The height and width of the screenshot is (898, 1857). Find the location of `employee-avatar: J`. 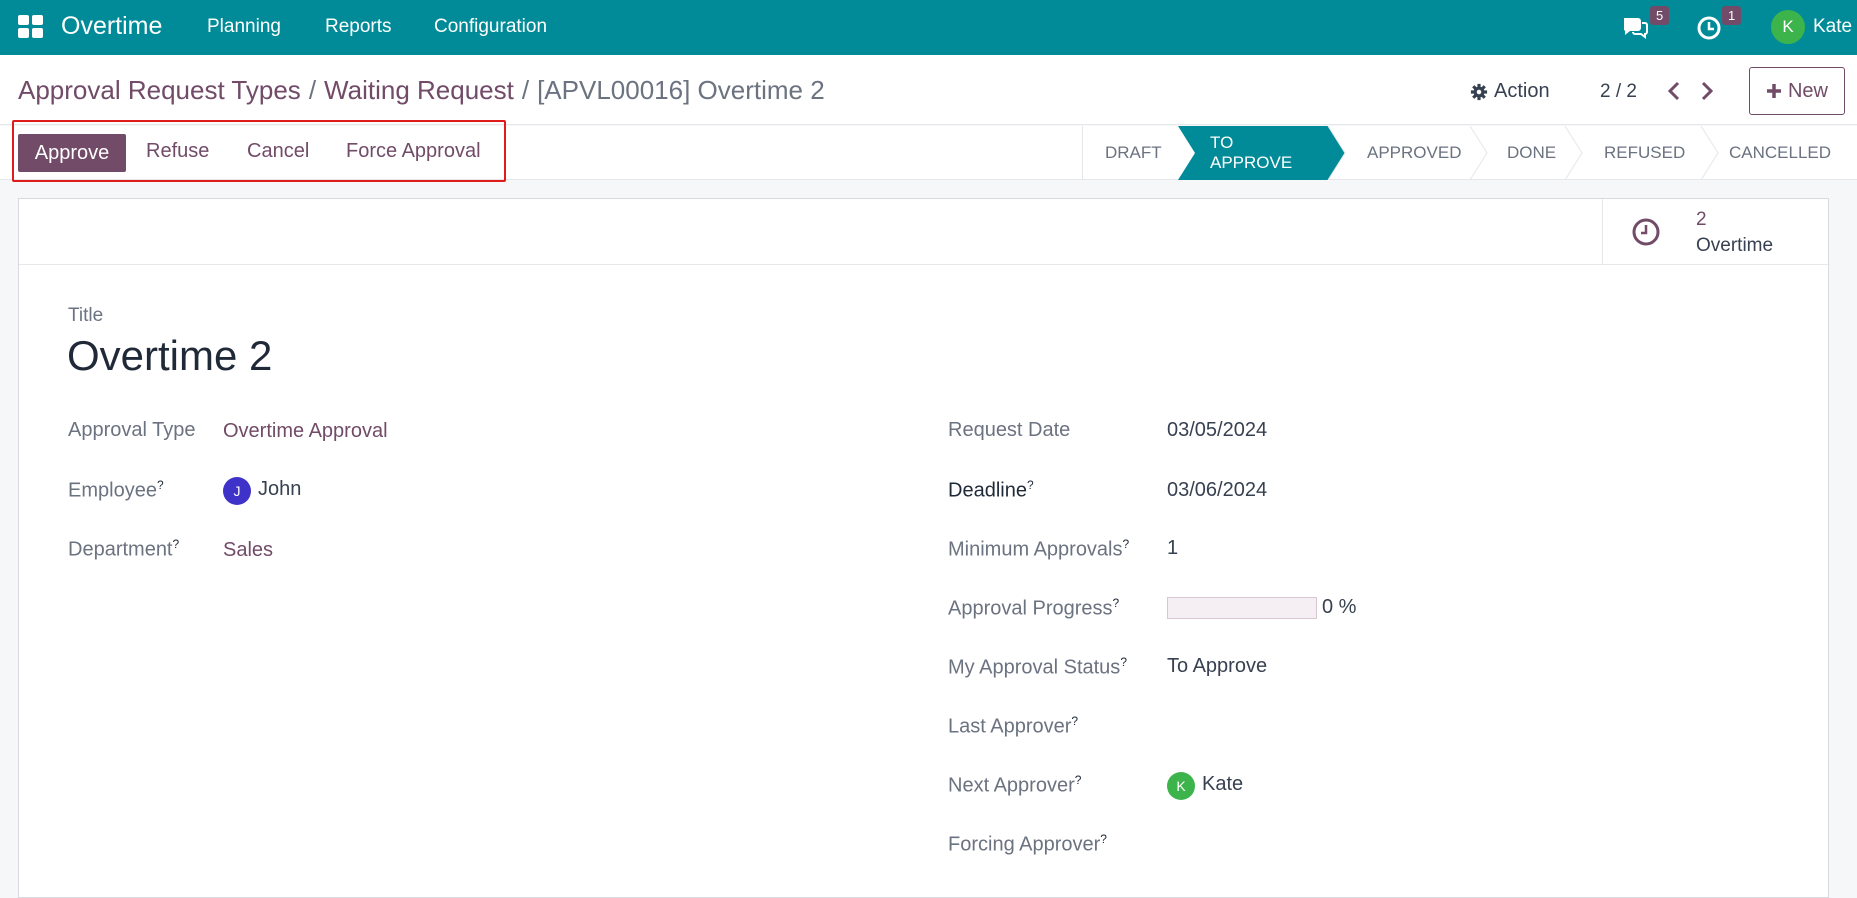

employee-avatar: J is located at coordinates (237, 491).